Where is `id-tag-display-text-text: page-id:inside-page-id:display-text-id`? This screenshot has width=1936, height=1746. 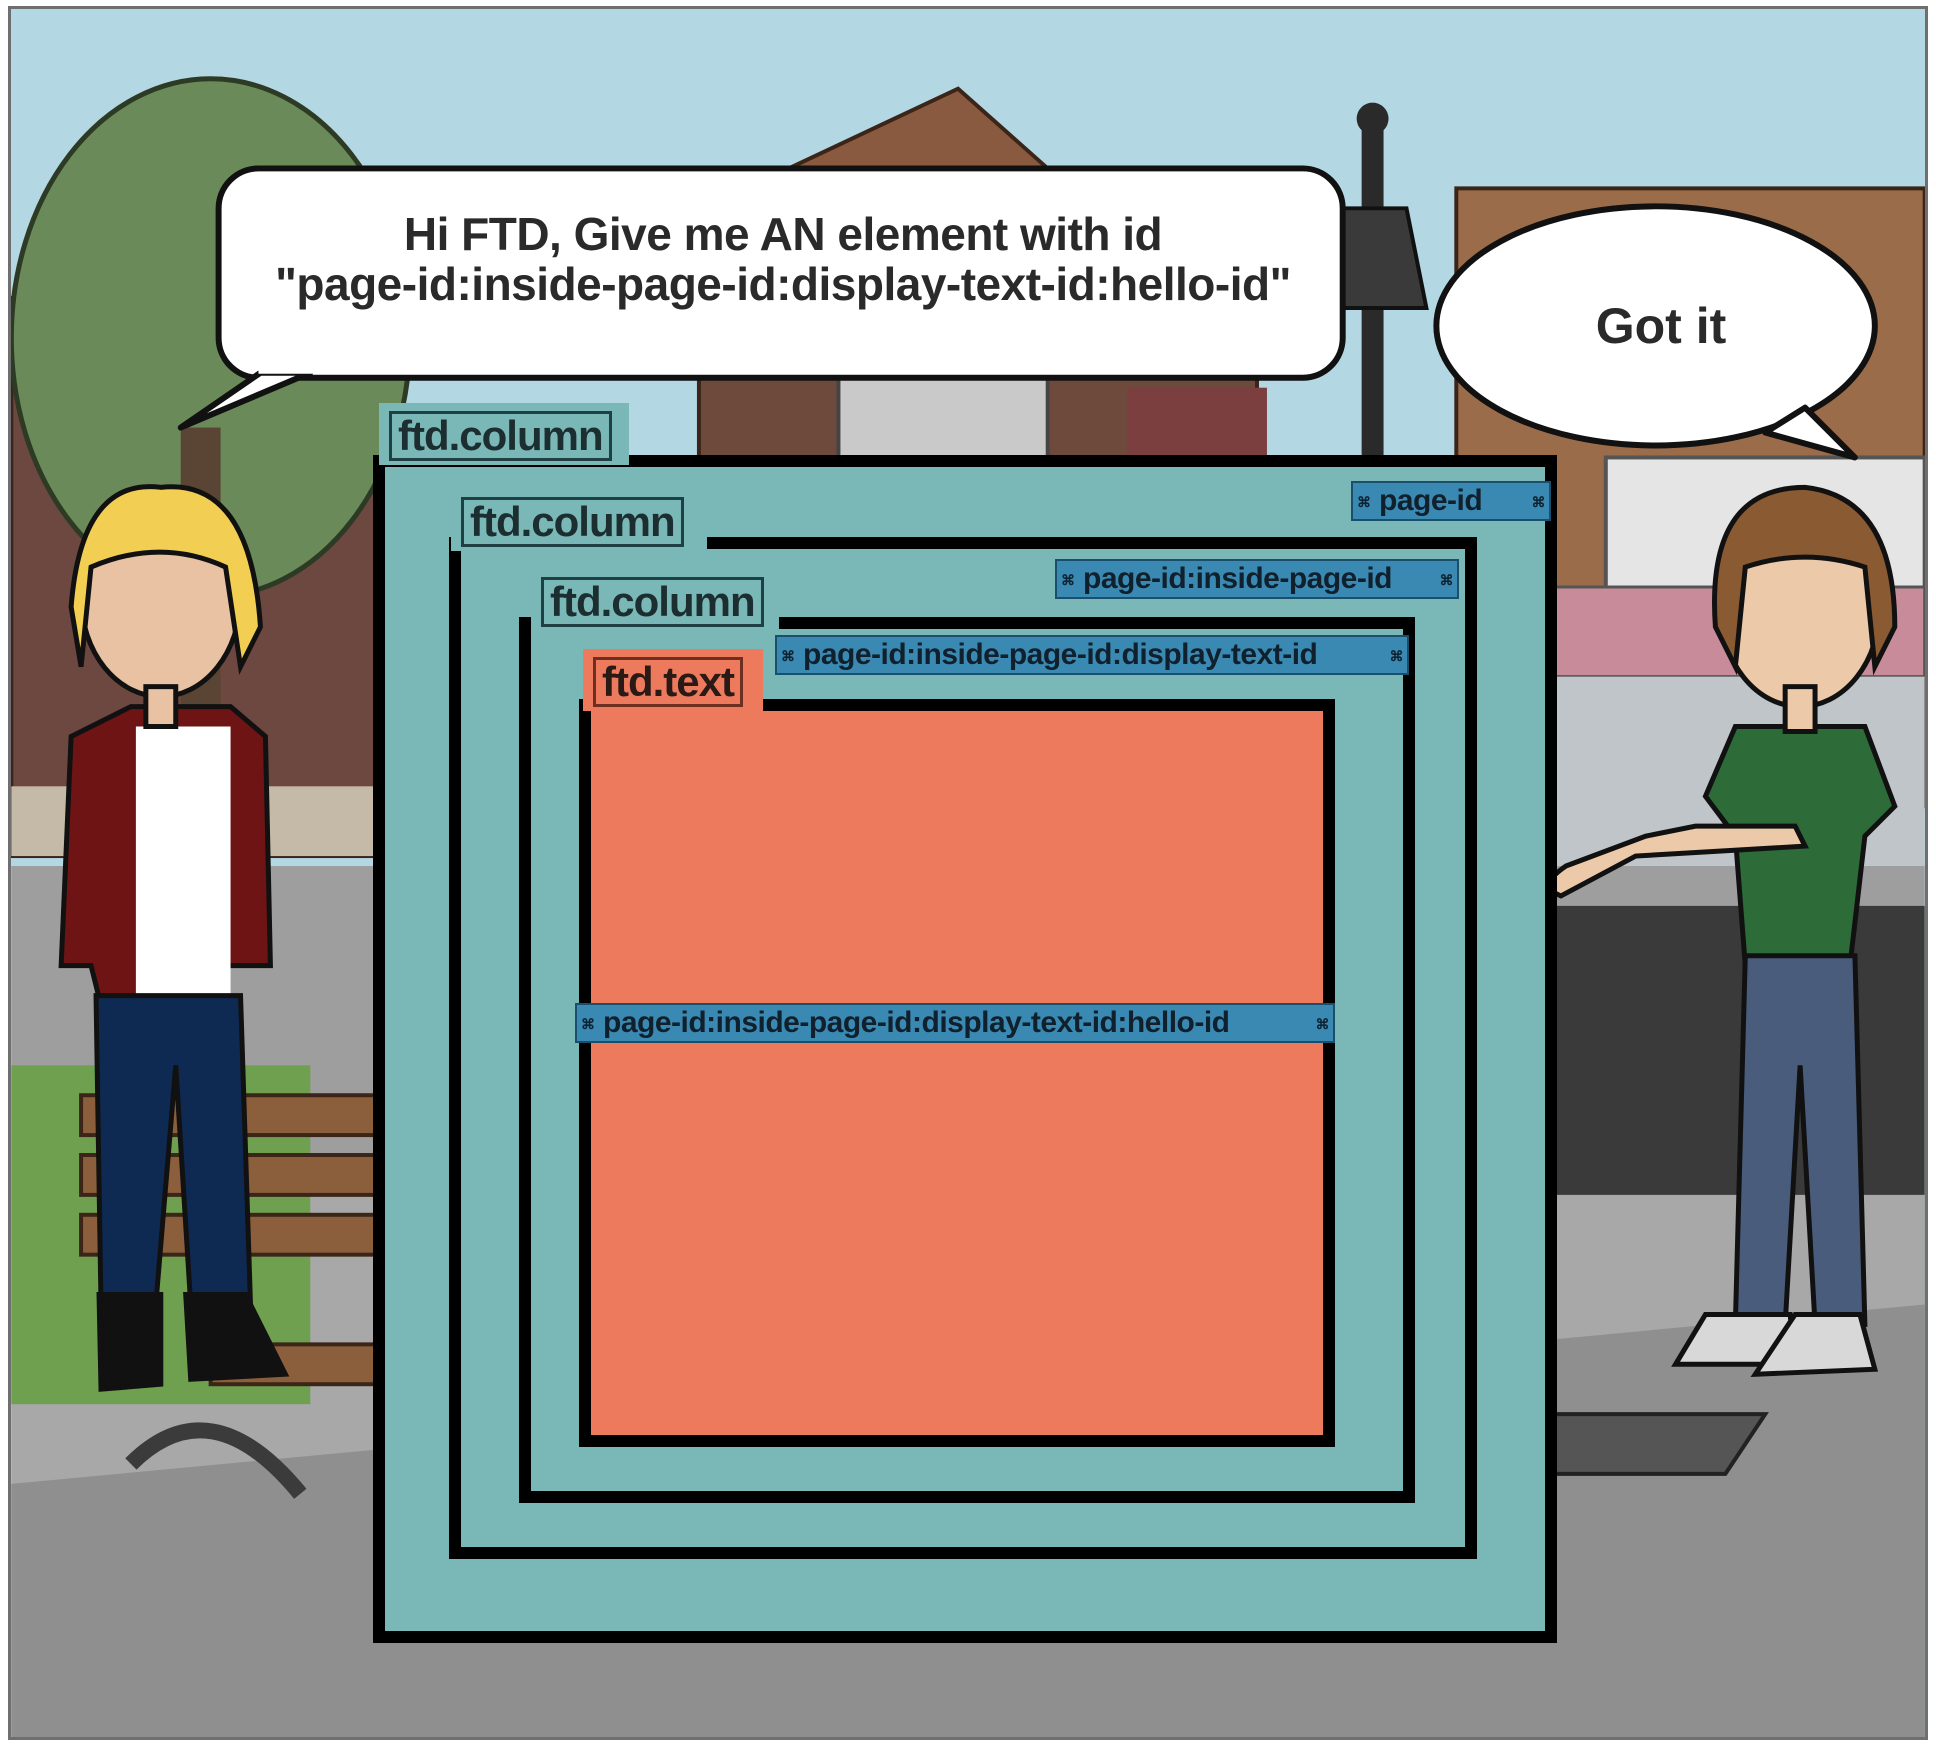 id-tag-display-text-text: page-id:inside-page-id:display-text-id is located at coordinates (1060, 654).